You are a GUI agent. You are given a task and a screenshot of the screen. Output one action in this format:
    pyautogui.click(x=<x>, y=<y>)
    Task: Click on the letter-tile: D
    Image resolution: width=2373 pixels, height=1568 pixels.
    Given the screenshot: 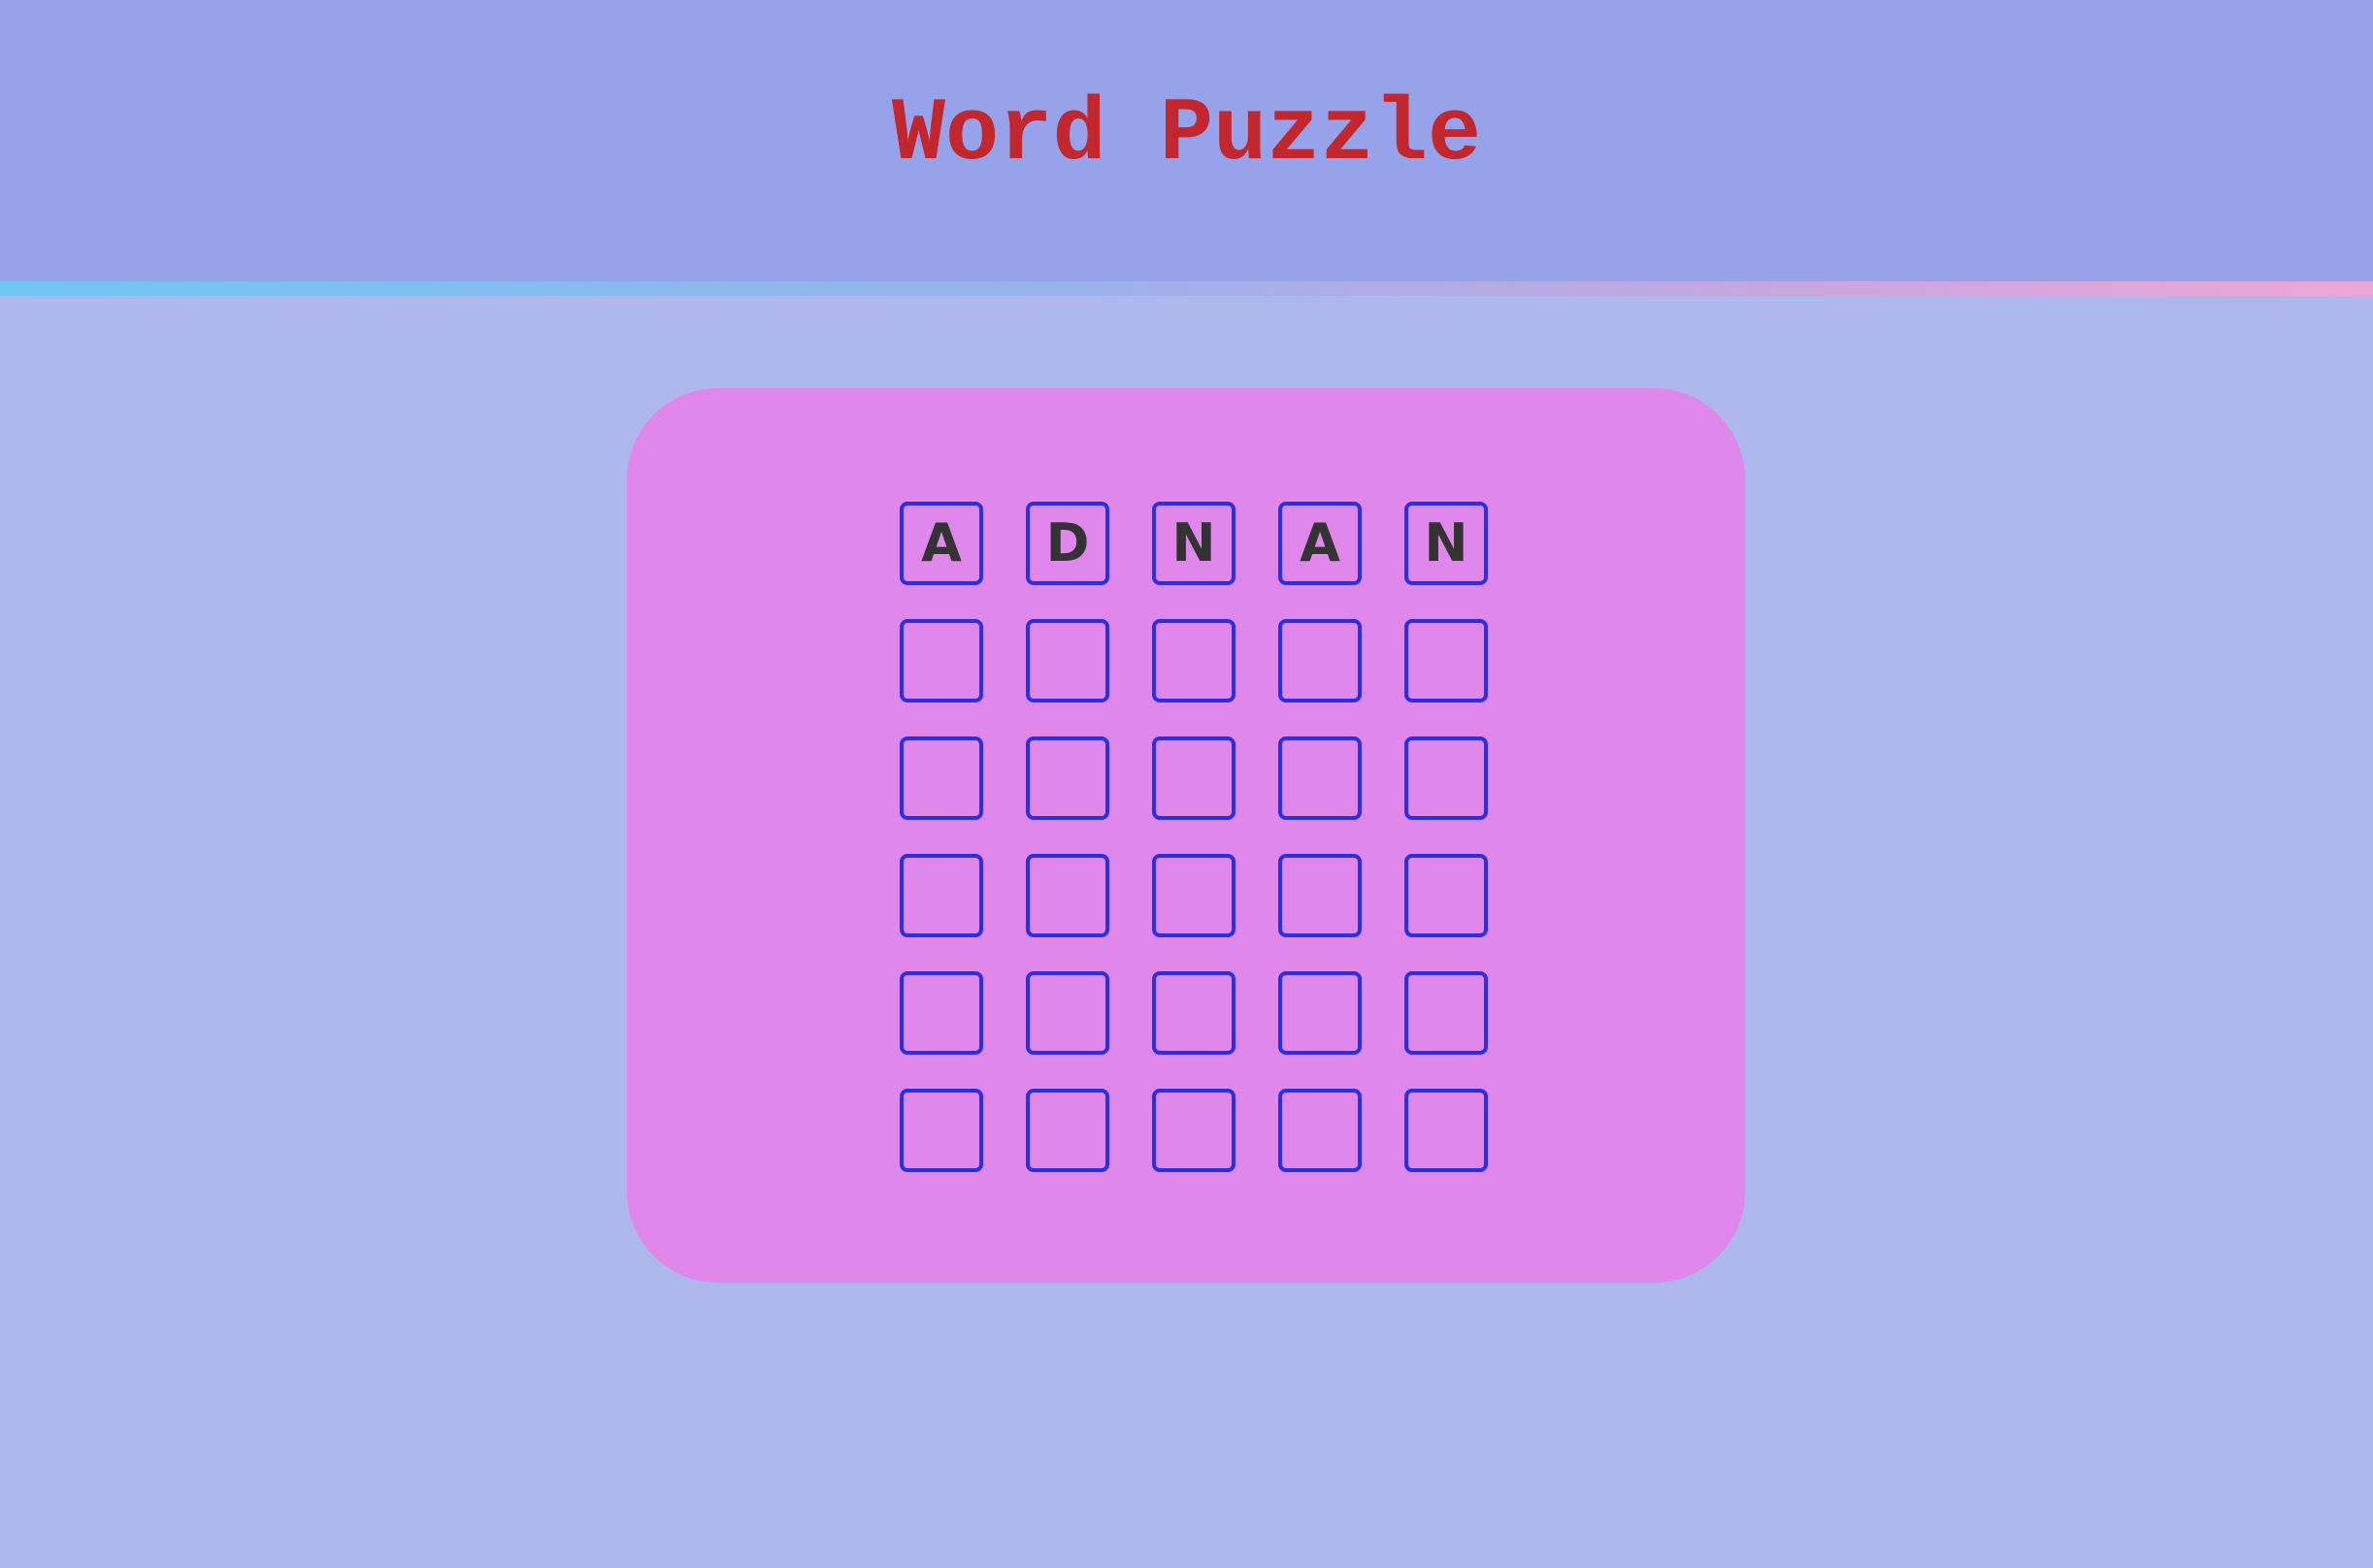 What is the action you would take?
    pyautogui.click(x=1067, y=543)
    